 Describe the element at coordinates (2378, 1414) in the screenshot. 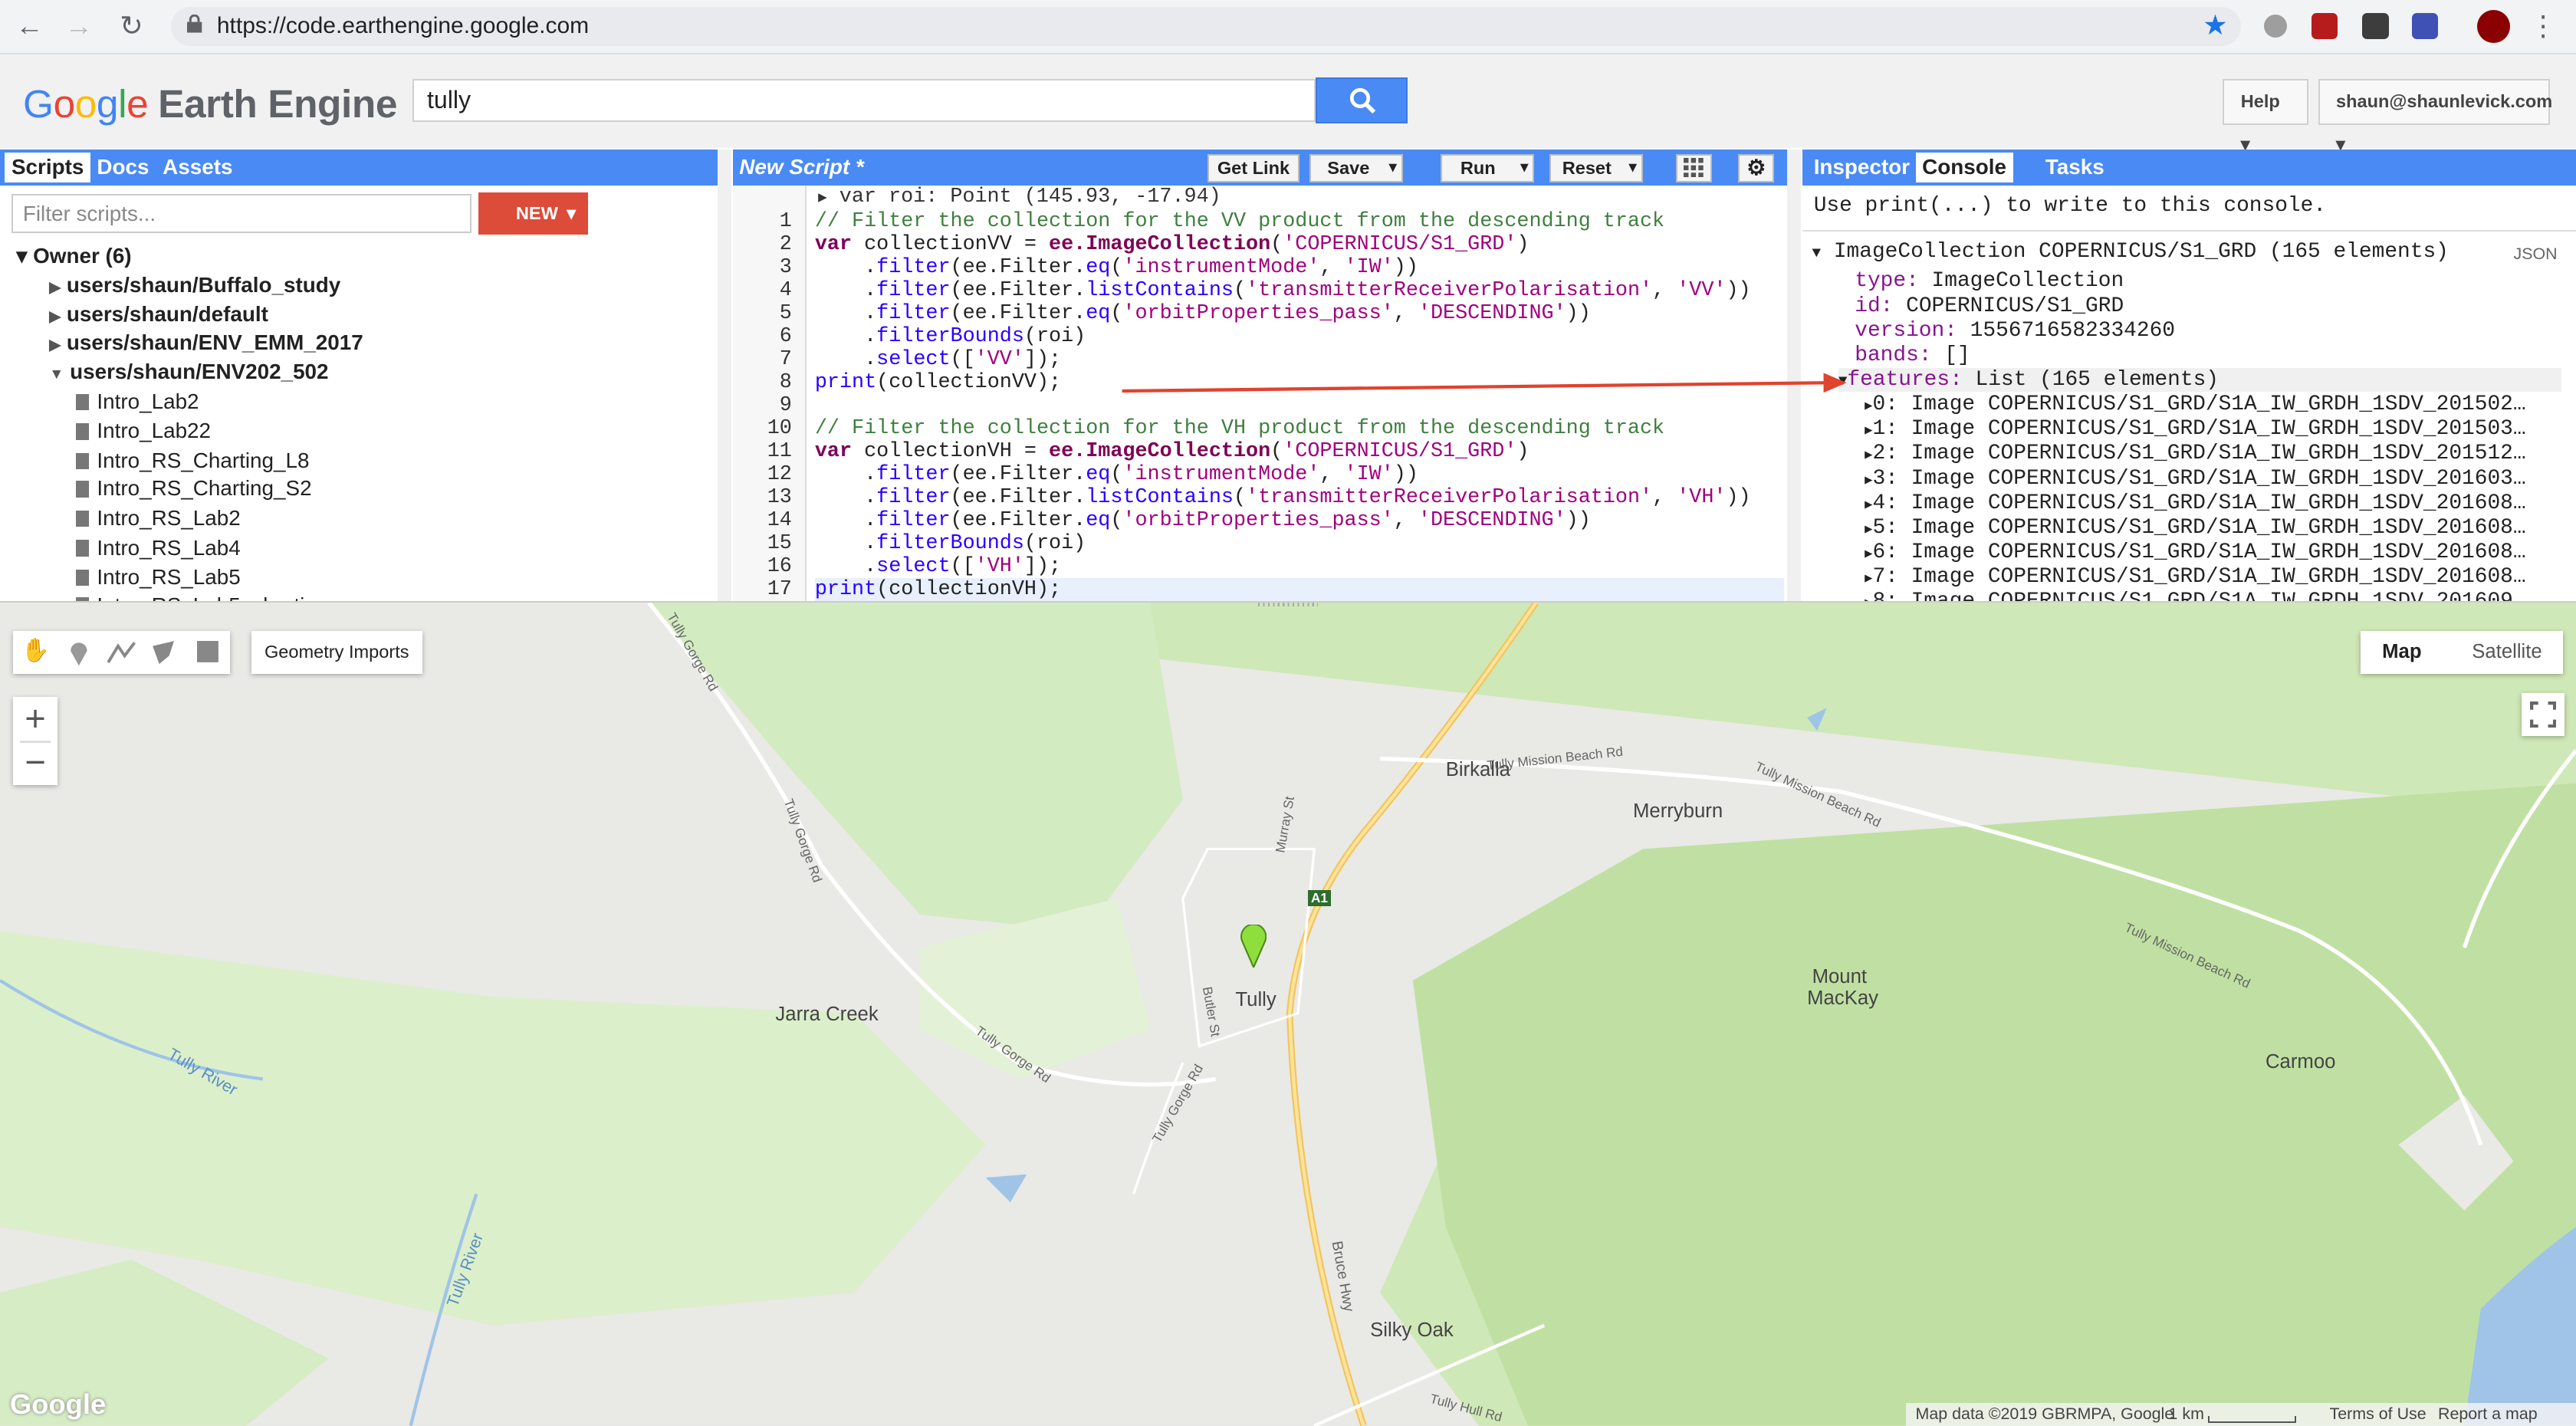

I see `terms-link: Terms of Use` at that location.